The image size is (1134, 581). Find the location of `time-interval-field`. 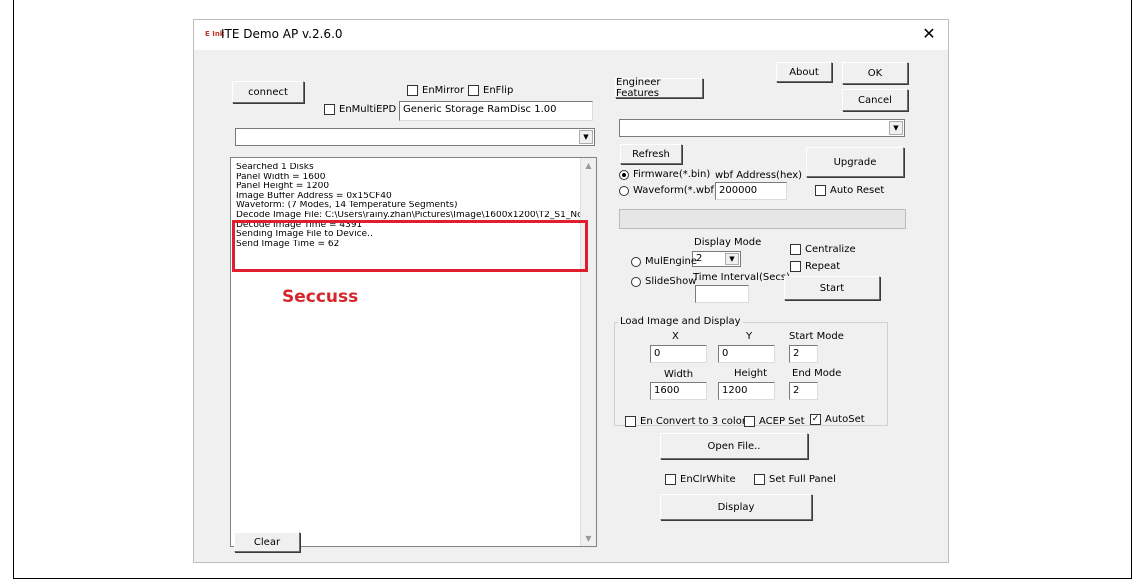

time-interval-field is located at coordinates (722, 294).